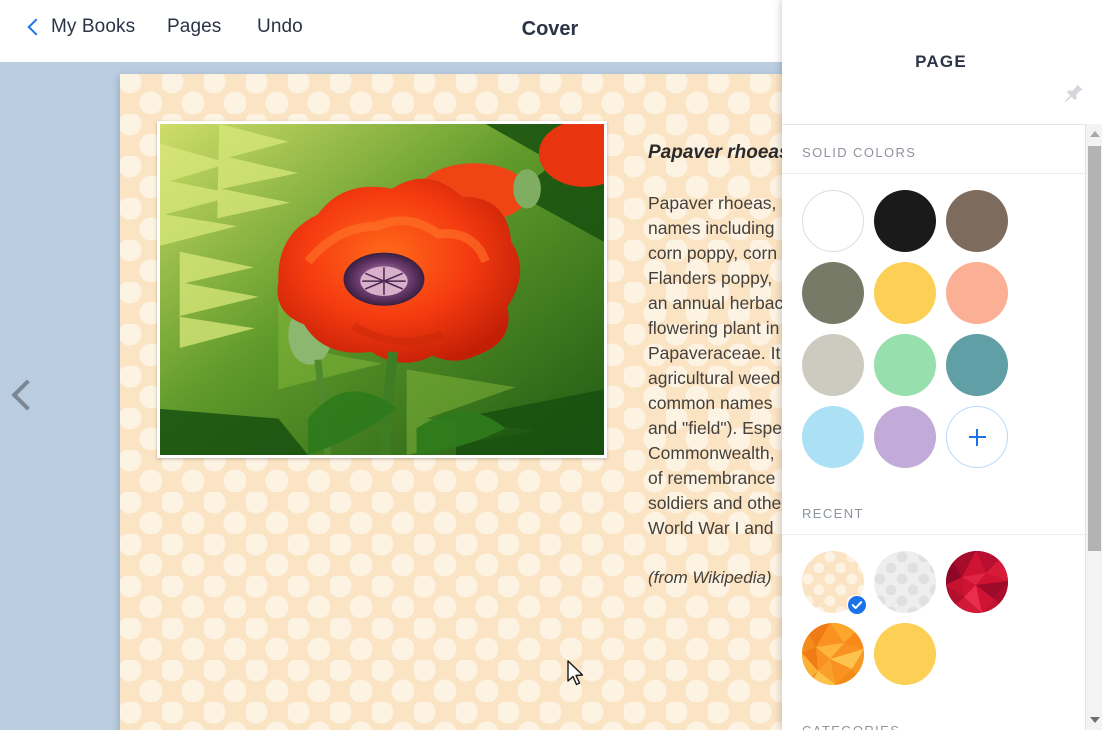 This screenshot has width=1102, height=730. Describe the element at coordinates (977, 221) in the screenshot. I see `color-swatch-taupe` at that location.